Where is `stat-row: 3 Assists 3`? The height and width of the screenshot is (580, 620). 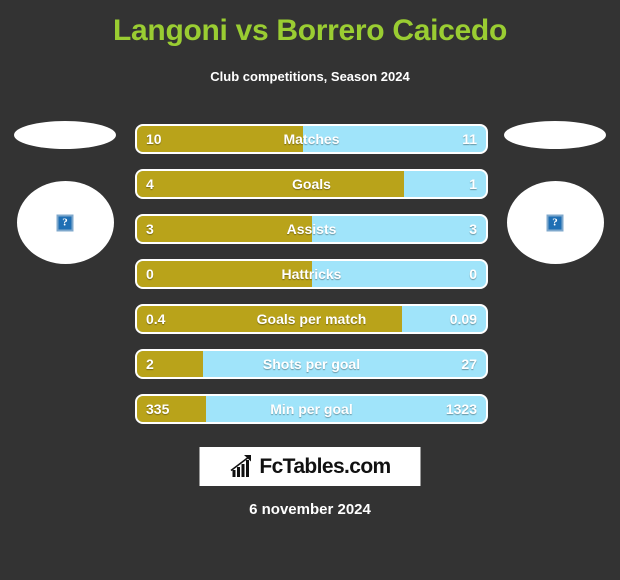
stat-row: 3 Assists 3 is located at coordinates (311, 229).